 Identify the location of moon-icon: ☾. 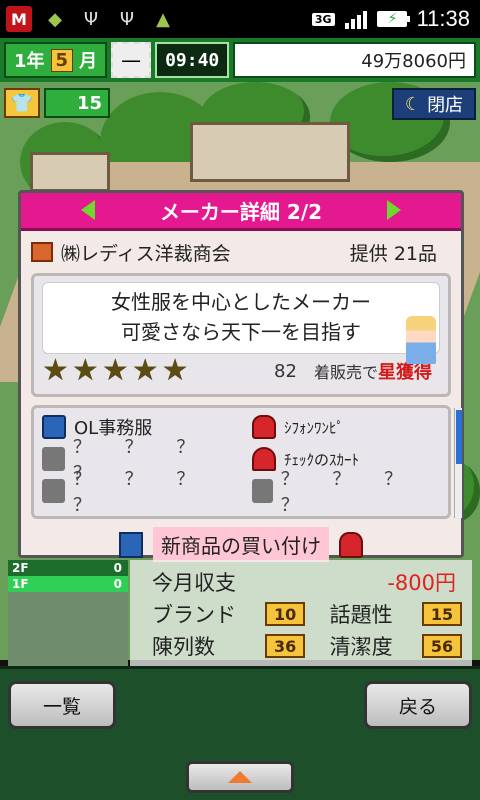
(413, 104).